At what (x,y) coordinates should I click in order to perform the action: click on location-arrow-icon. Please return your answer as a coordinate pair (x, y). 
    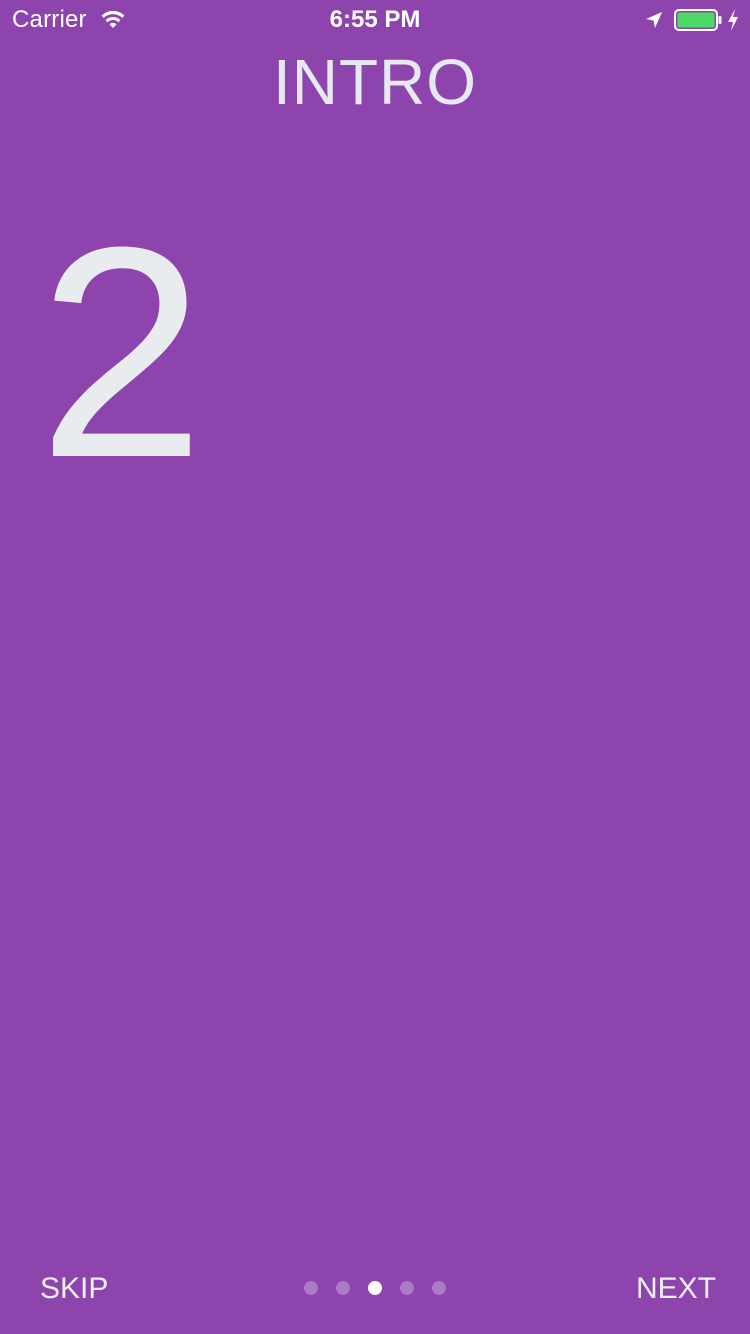
    Looking at the image, I should click on (654, 20).